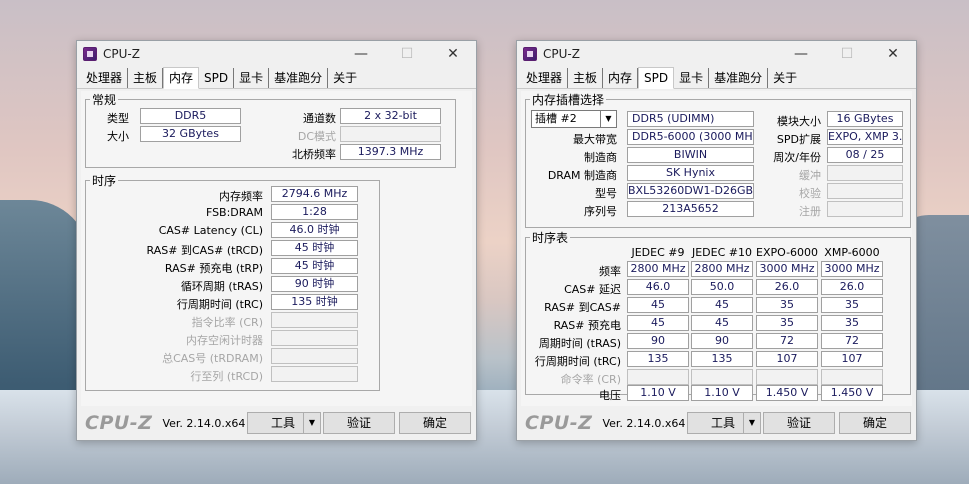 Image resolution: width=969 pixels, height=484 pixels. What do you see at coordinates (722, 359) in the screenshot?
I see `cell: 135` at bounding box center [722, 359].